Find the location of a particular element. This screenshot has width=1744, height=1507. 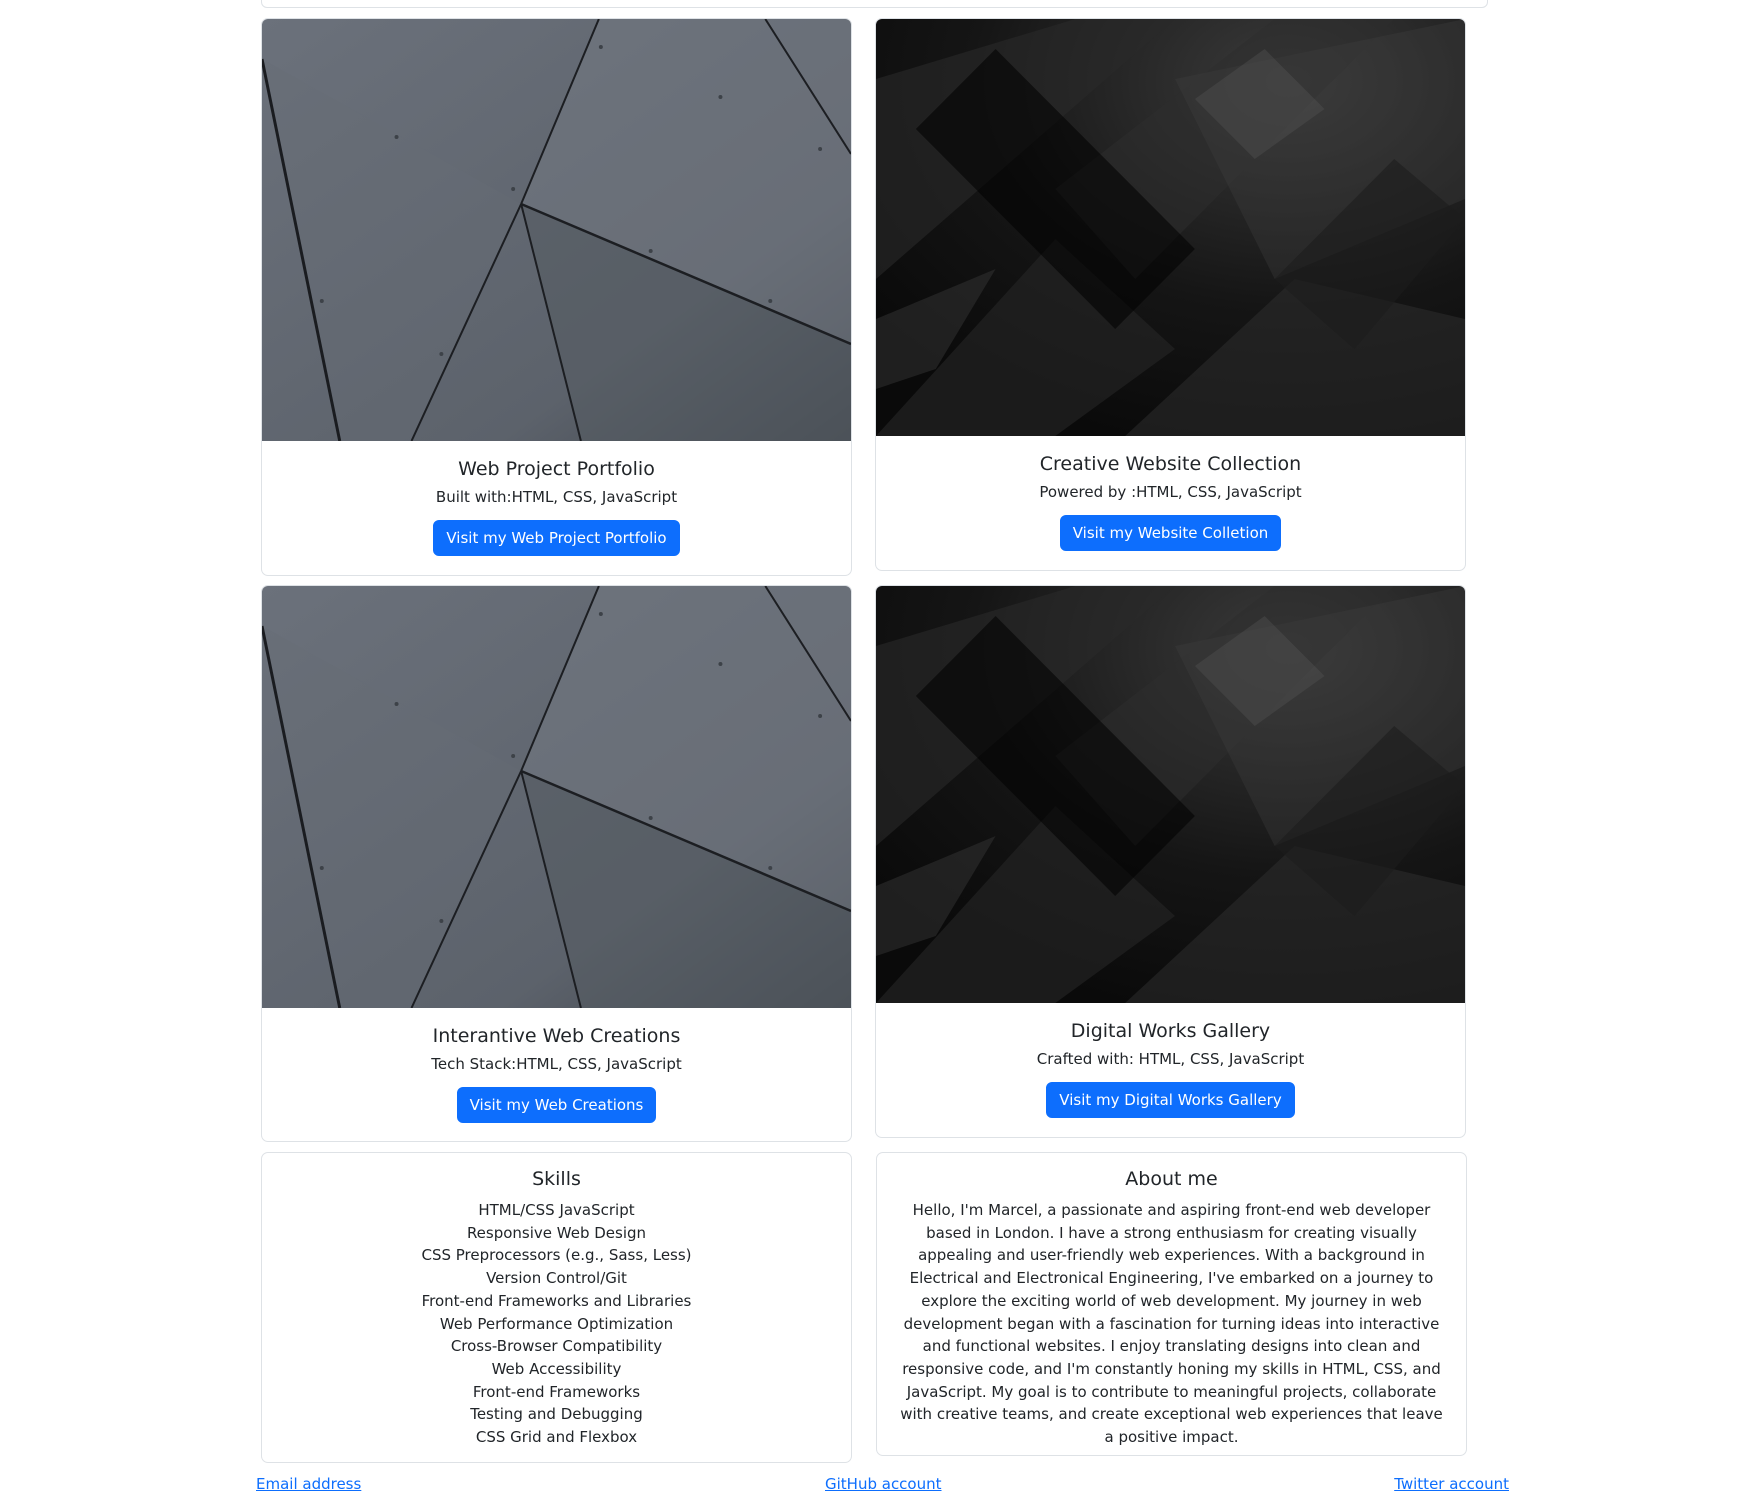

skill-item: Web Performance Optimization is located at coordinates (556, 1323).